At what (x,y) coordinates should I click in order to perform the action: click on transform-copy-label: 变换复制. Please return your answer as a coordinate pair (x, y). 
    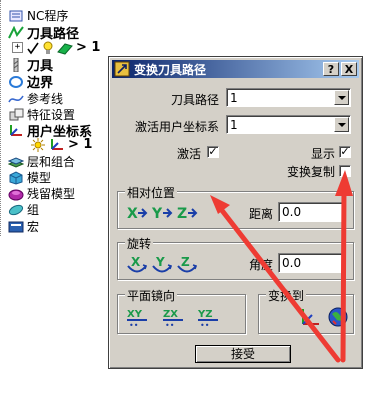
    Looking at the image, I should click on (311, 172).